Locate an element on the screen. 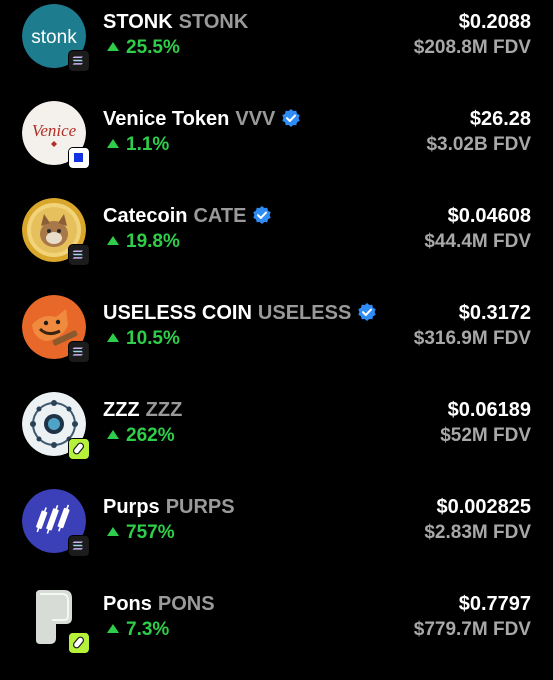 The height and width of the screenshot is (680, 553). token-price: $0.3172 is located at coordinates (494, 313).